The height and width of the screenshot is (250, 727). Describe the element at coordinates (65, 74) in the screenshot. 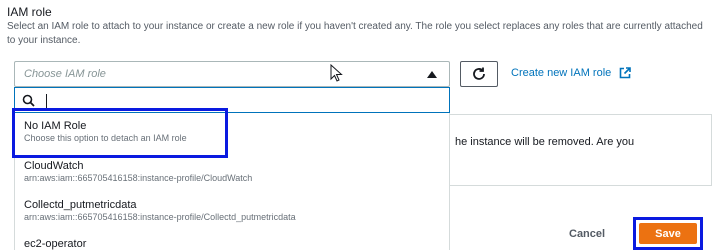

I see `select-placeholder: Choose IAM role` at that location.